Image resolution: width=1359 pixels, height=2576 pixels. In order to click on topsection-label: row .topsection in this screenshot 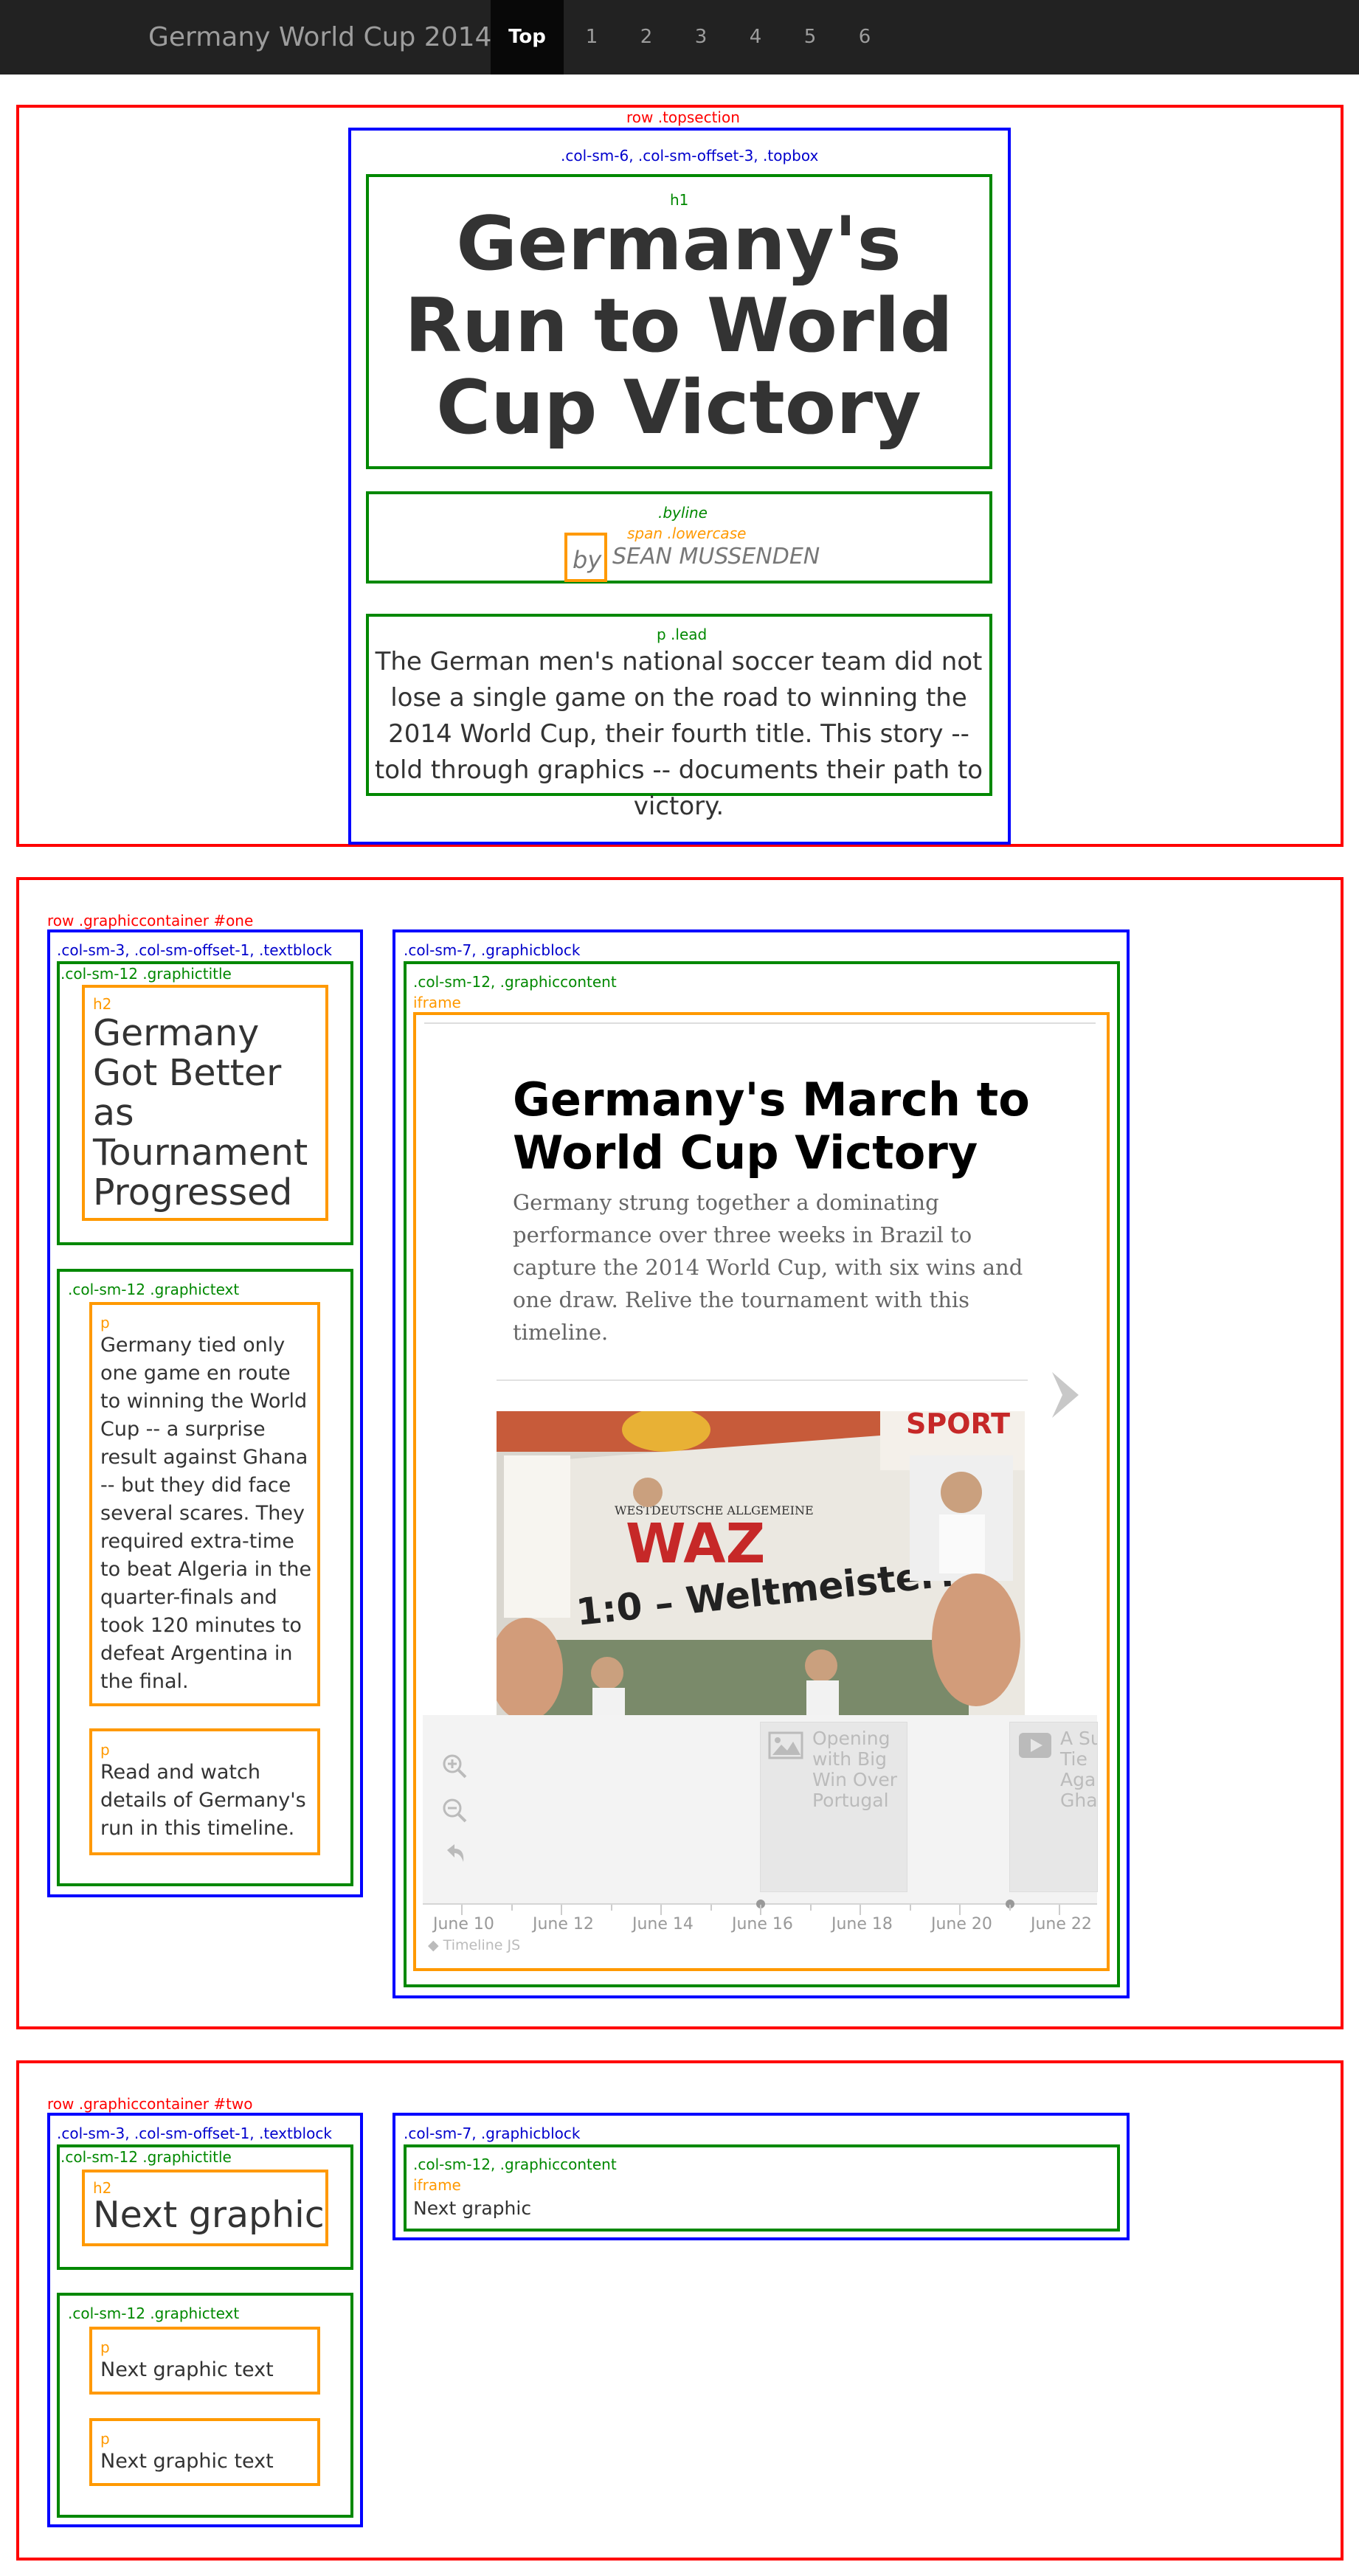, I will do `click(683, 117)`.